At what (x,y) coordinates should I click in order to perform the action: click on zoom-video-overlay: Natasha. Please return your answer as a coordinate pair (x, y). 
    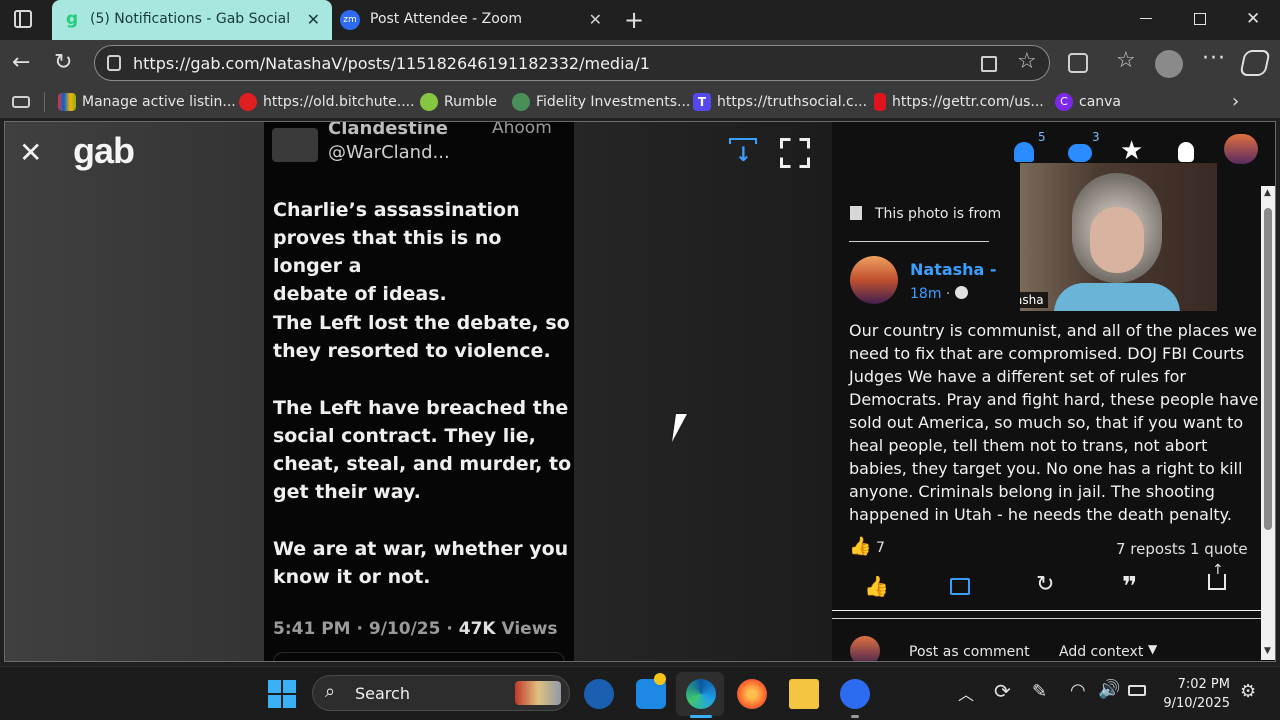
    Looking at the image, I should click on (1118, 237).